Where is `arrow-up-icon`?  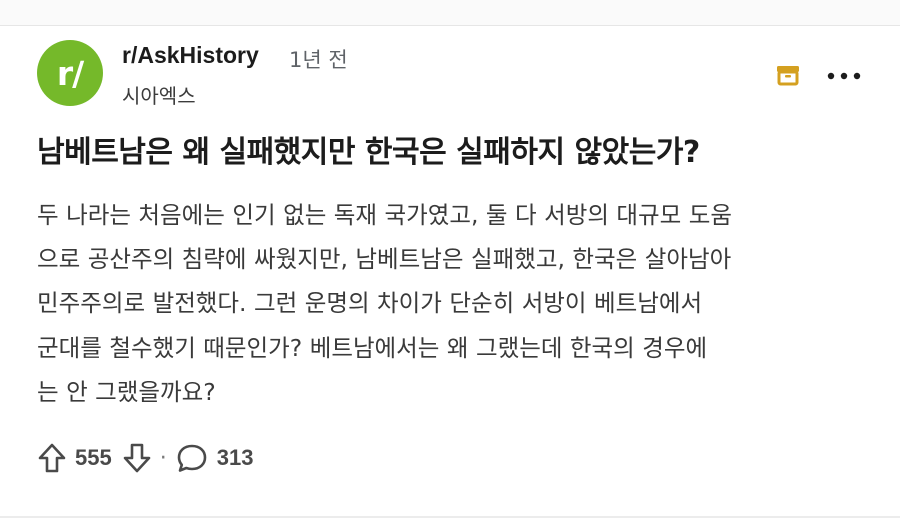
arrow-up-icon is located at coordinates (52, 458).